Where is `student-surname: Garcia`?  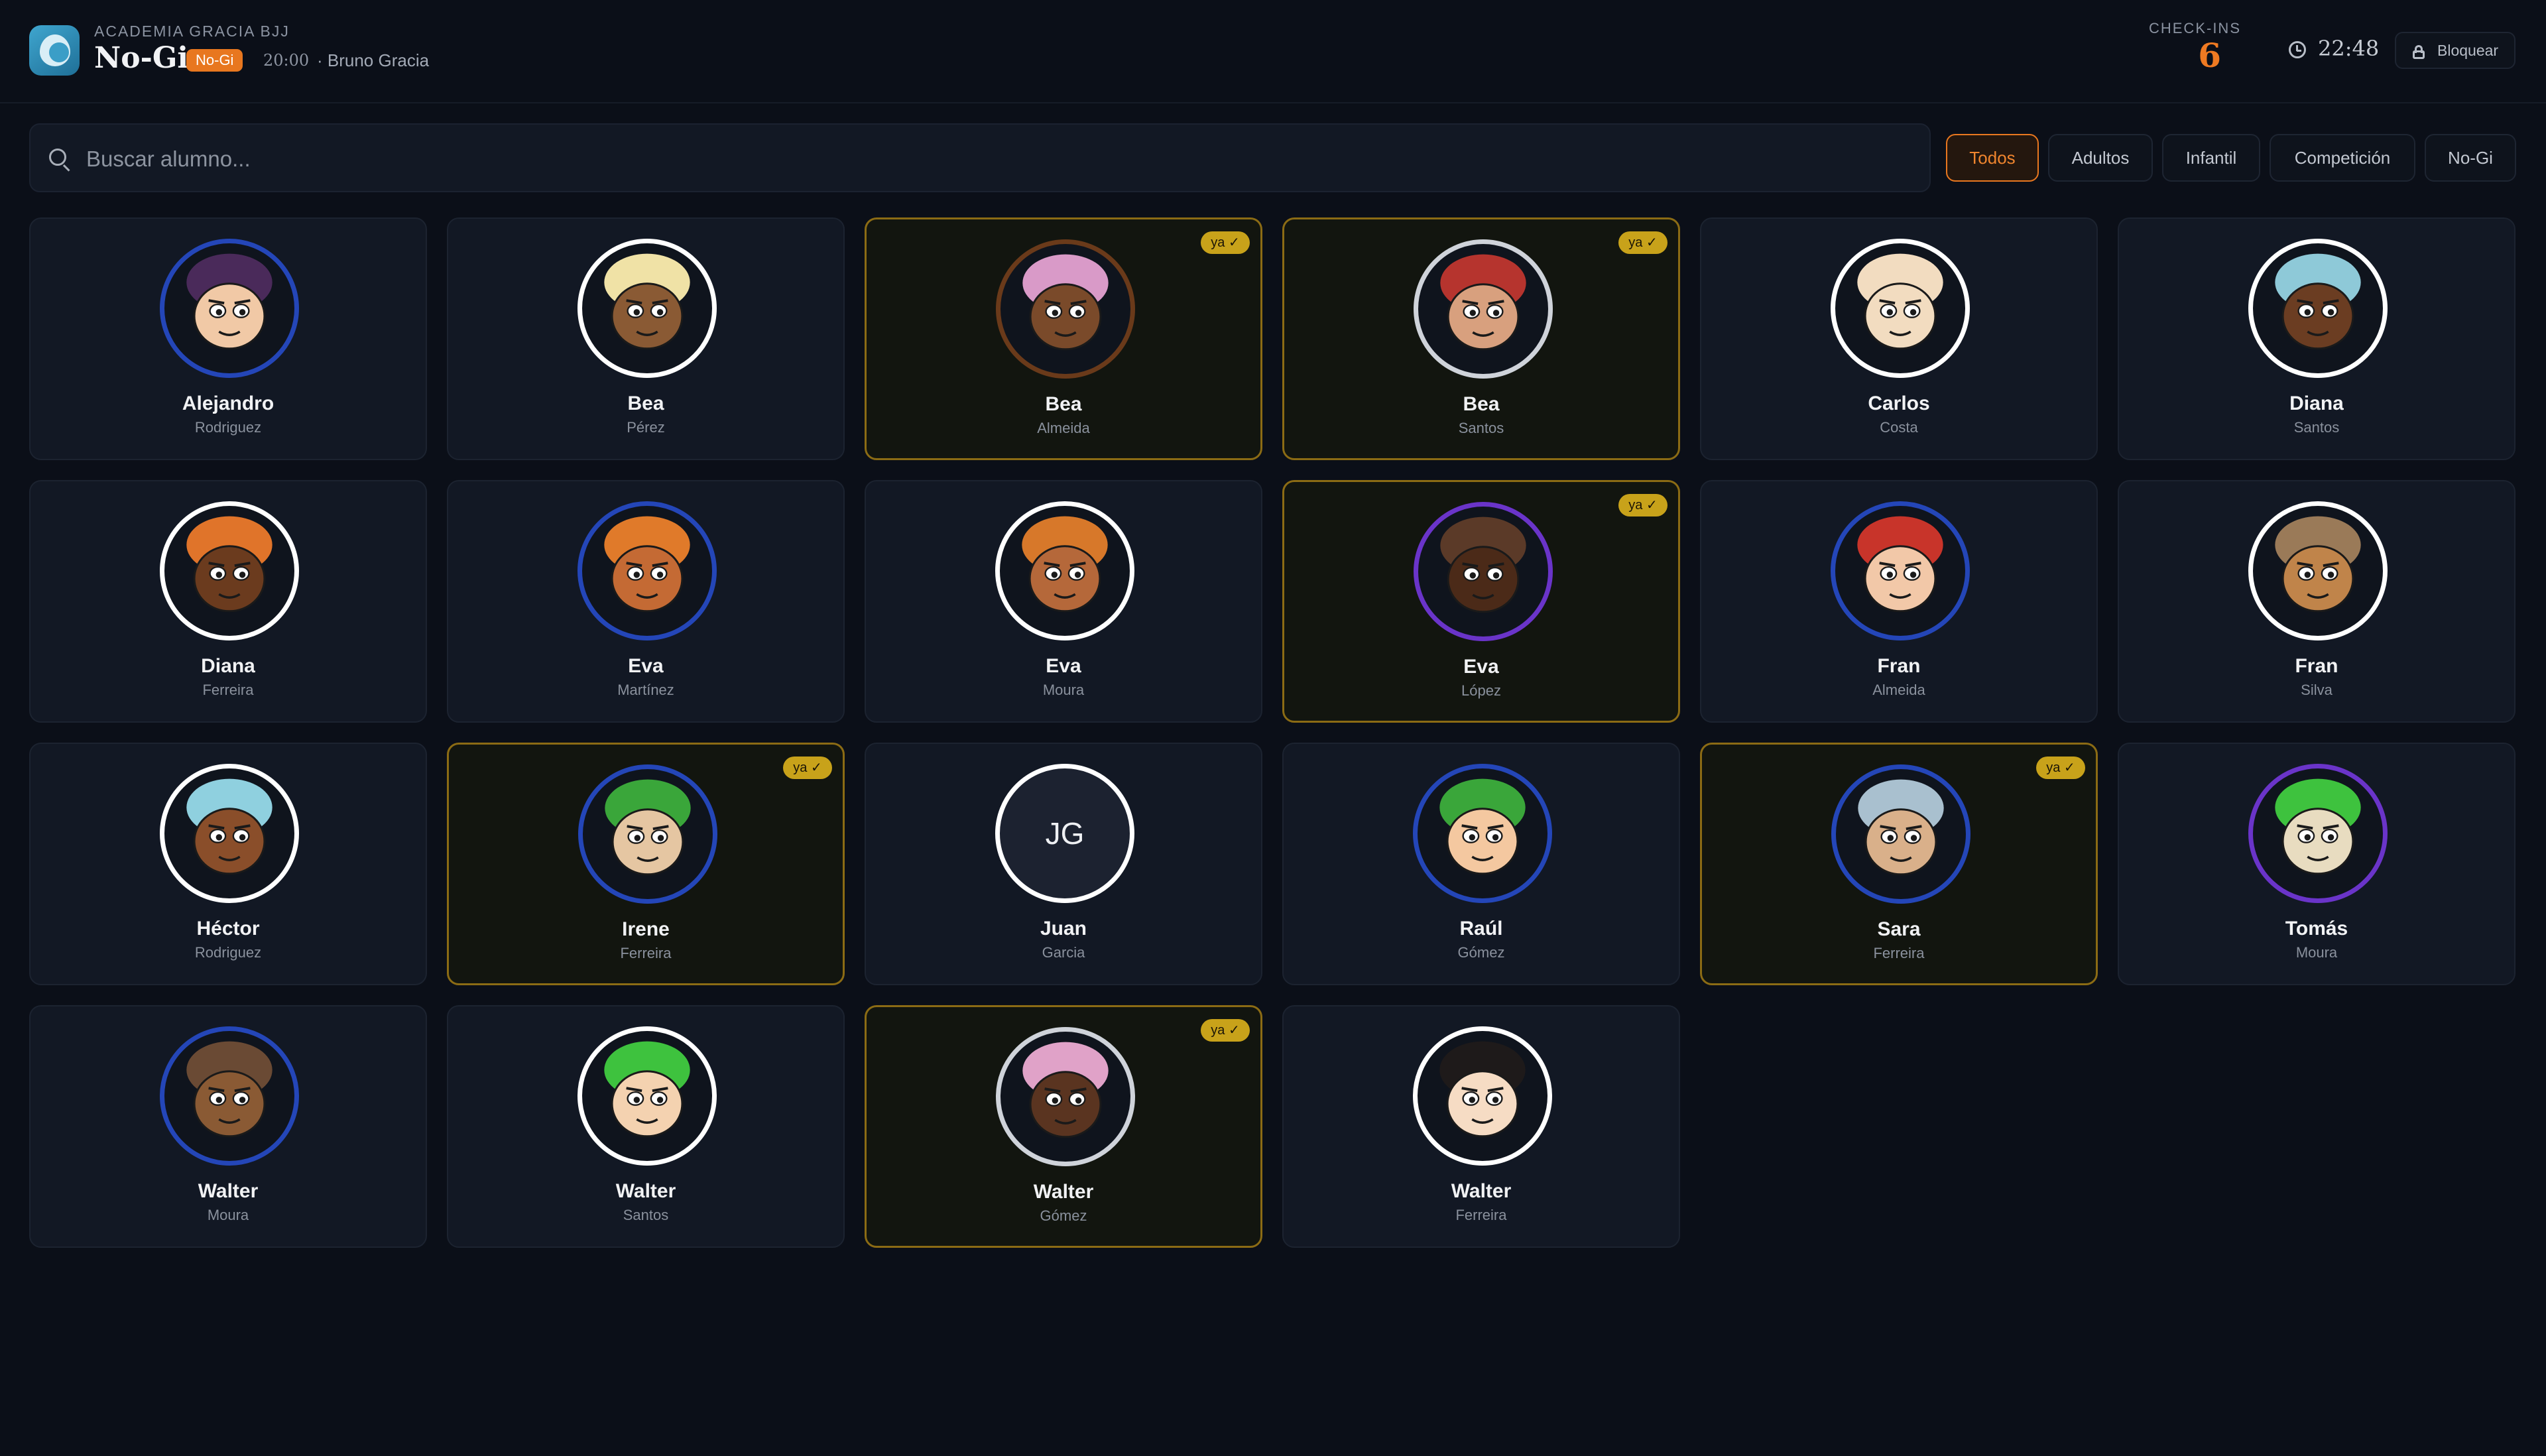 student-surname: Garcia is located at coordinates (1063, 952).